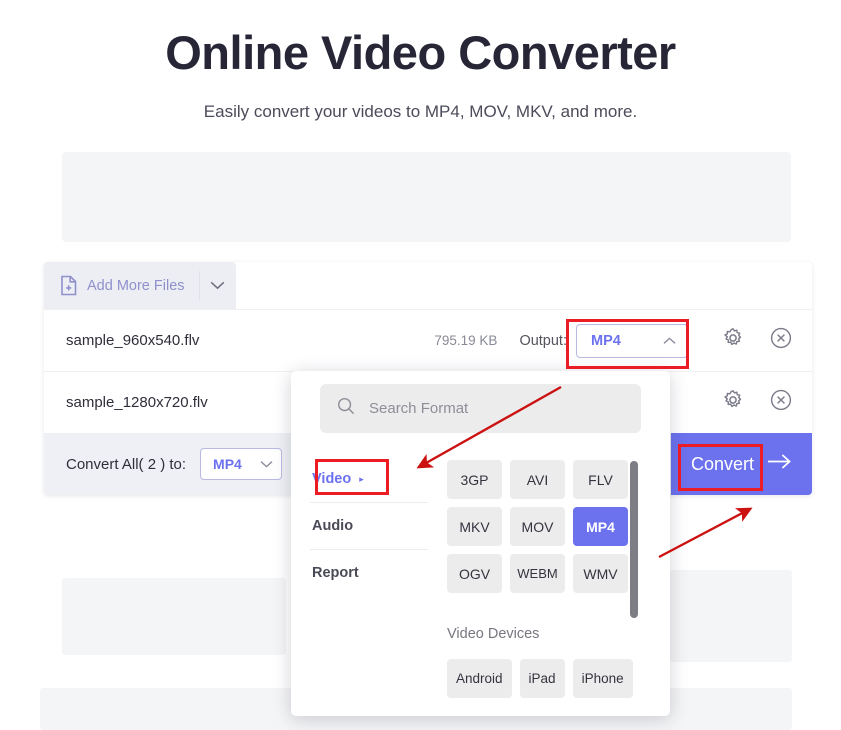 The image size is (841, 730). Describe the element at coordinates (474, 526) in the screenshot. I see `format-chip: MKV` at that location.